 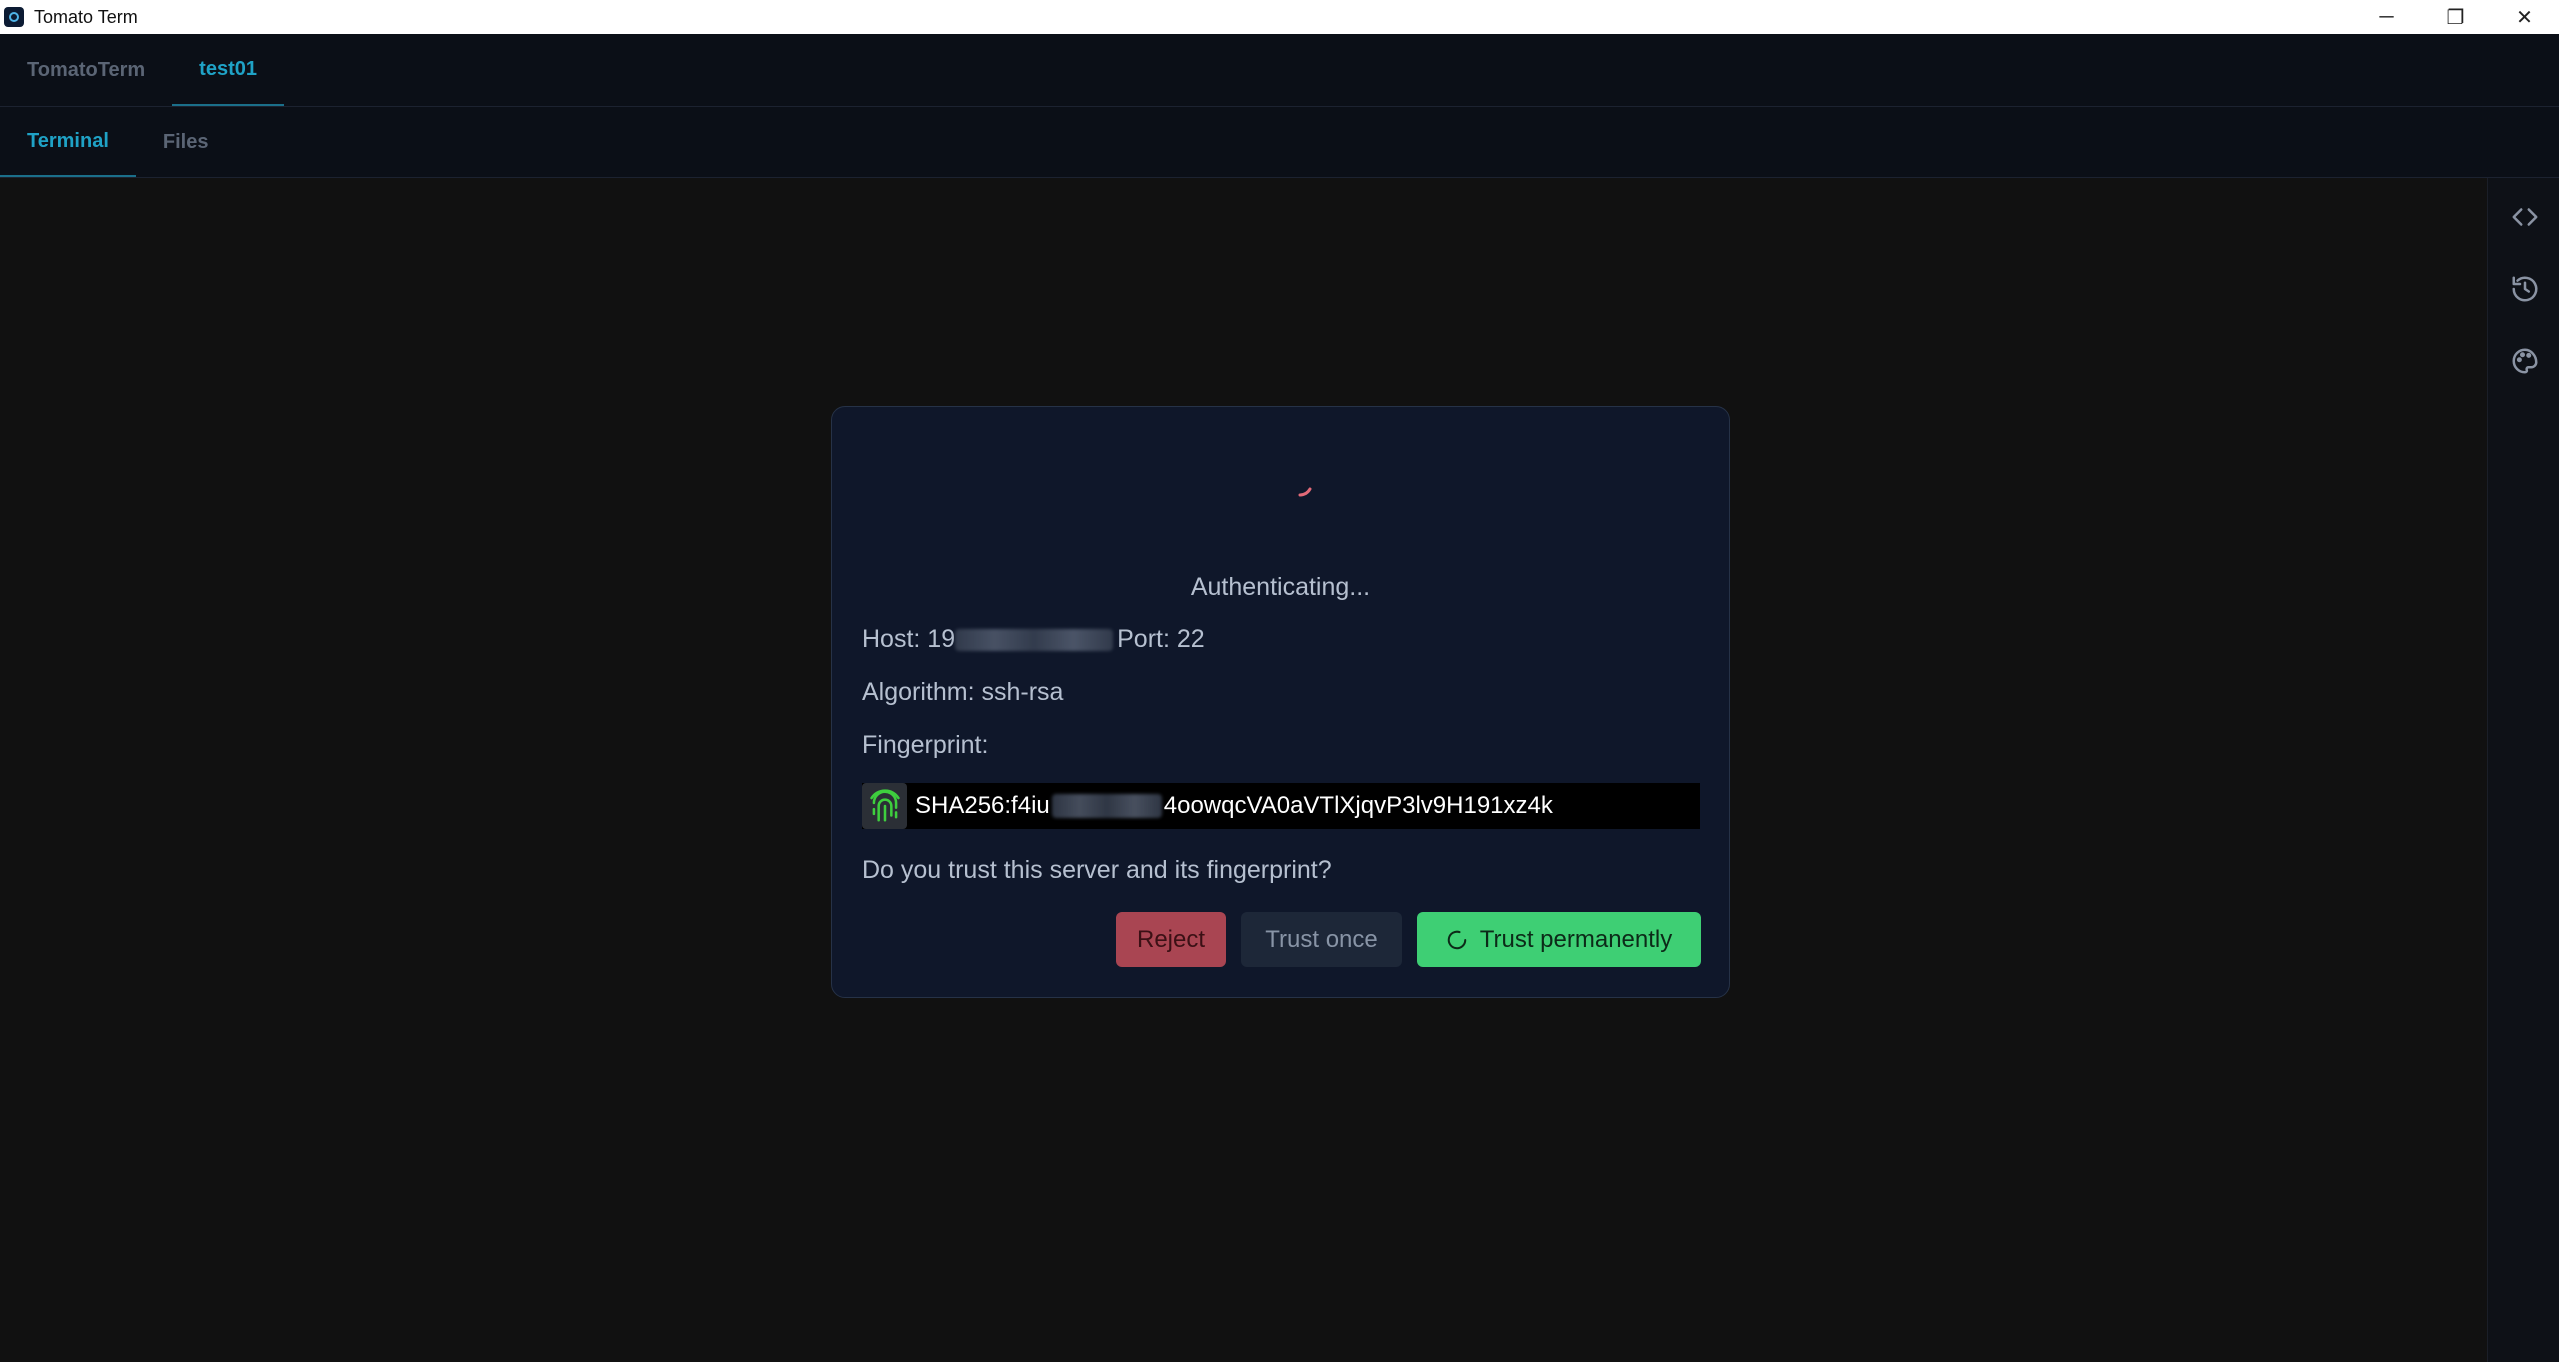 I want to click on maximize-button: ❐, so click(x=2455, y=17).